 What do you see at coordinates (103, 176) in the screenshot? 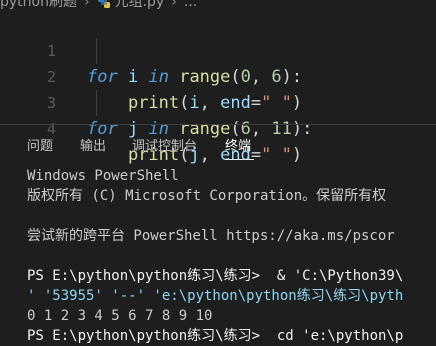
I see `terminal-line: Windows PowerShell` at bounding box center [103, 176].